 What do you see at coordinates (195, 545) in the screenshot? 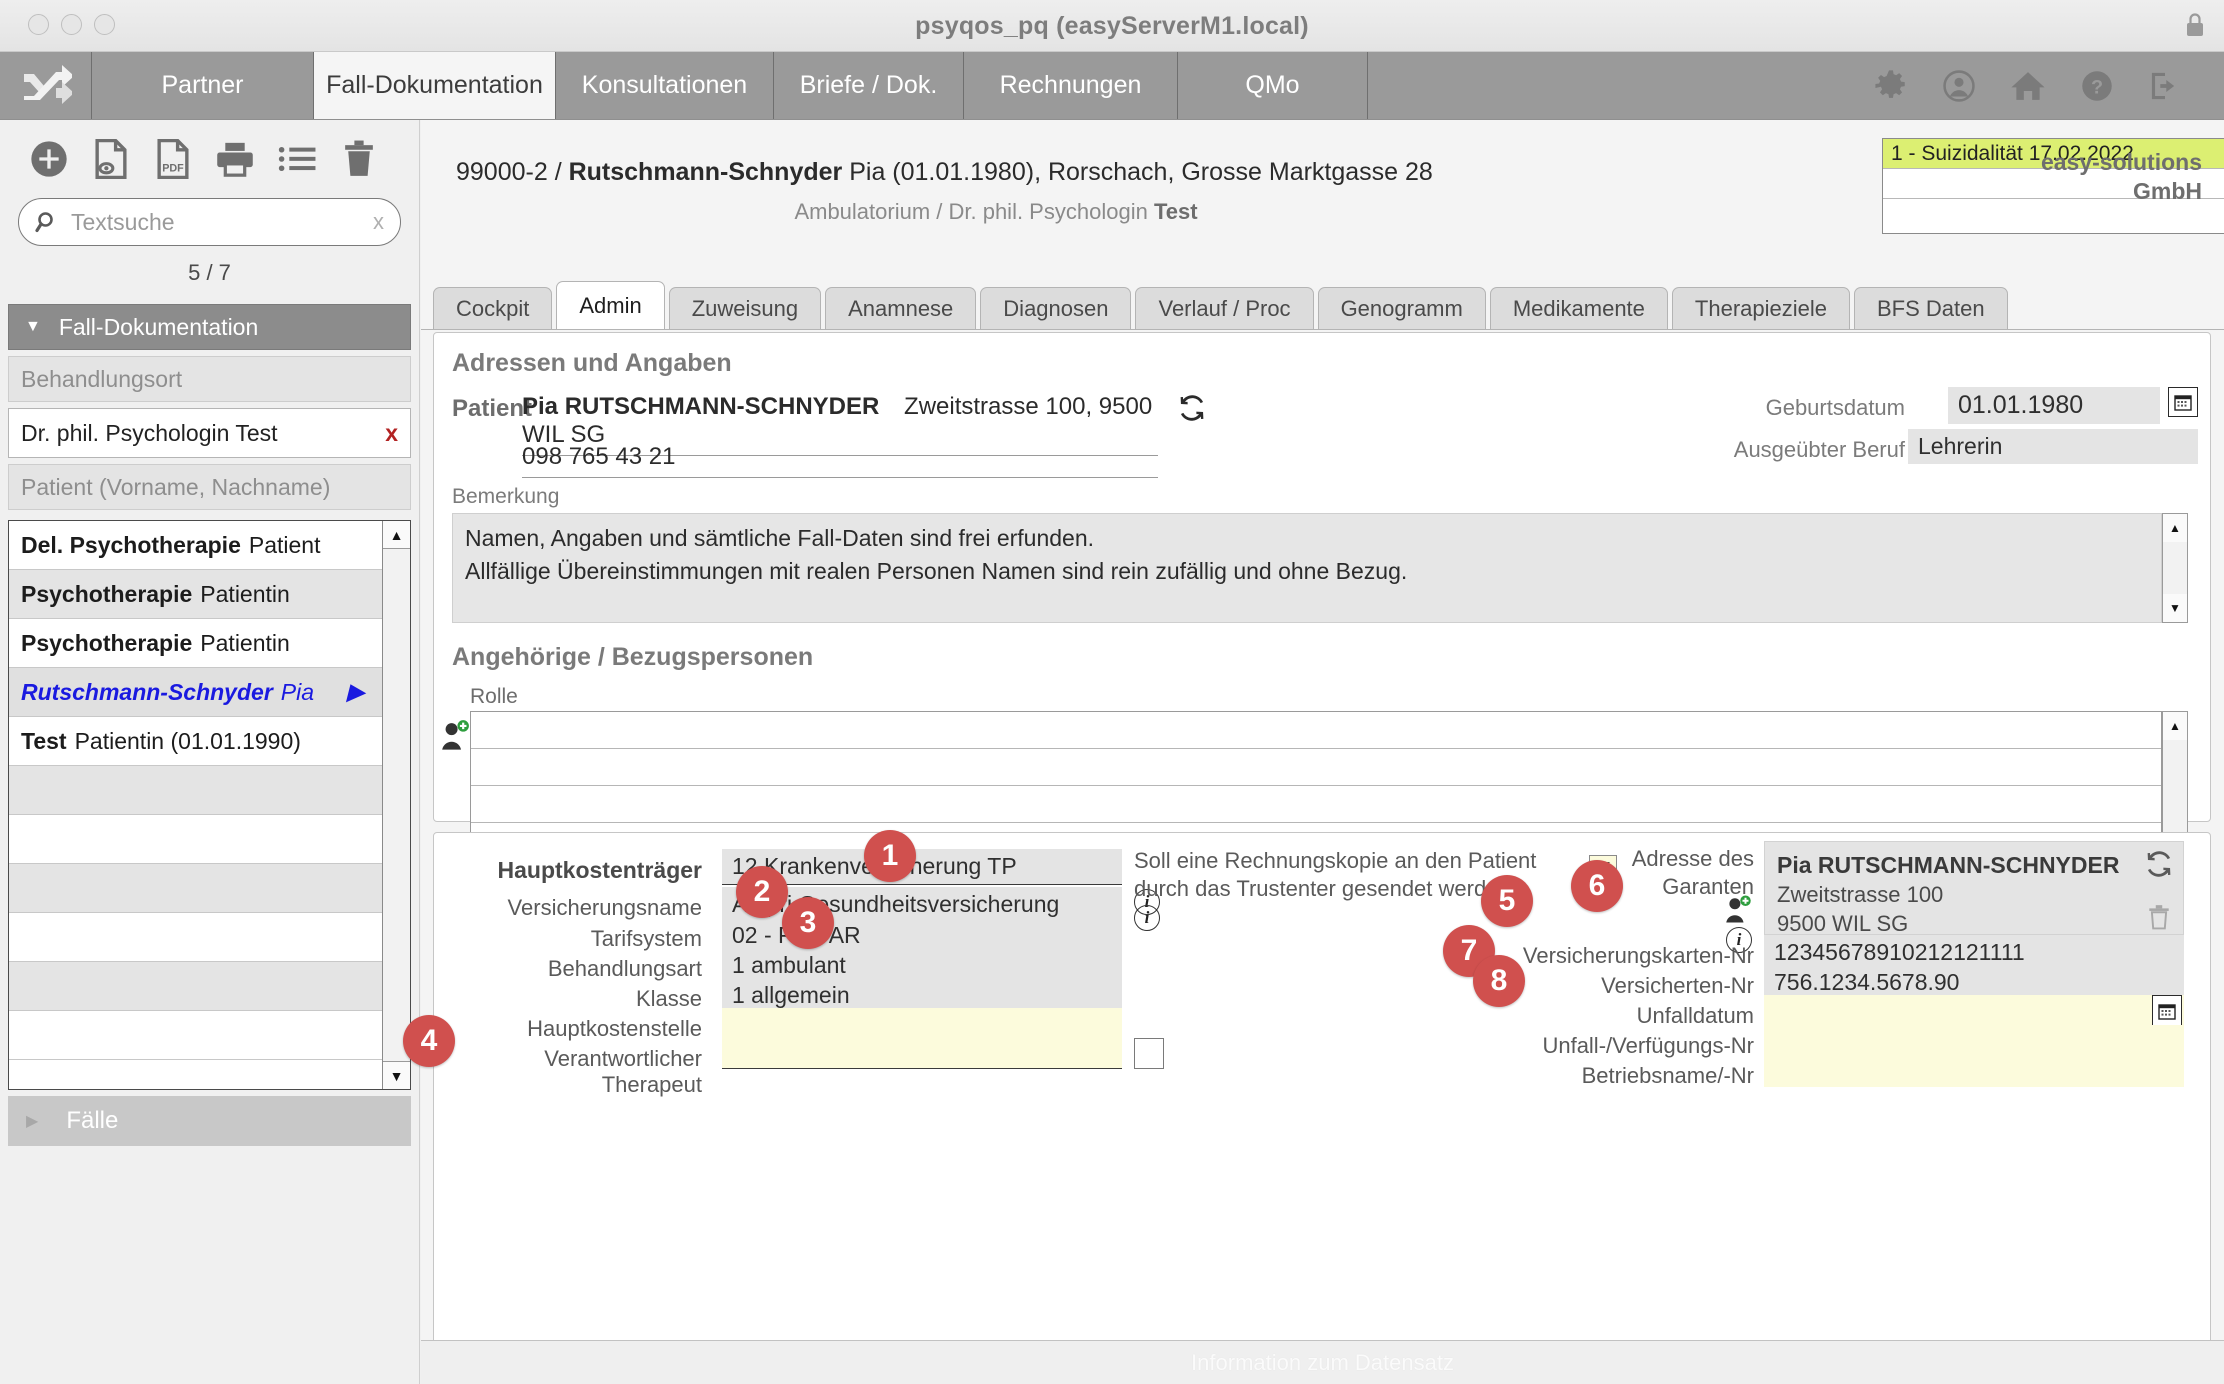
I see `list-item: Del. Psychotherapie Patient` at bounding box center [195, 545].